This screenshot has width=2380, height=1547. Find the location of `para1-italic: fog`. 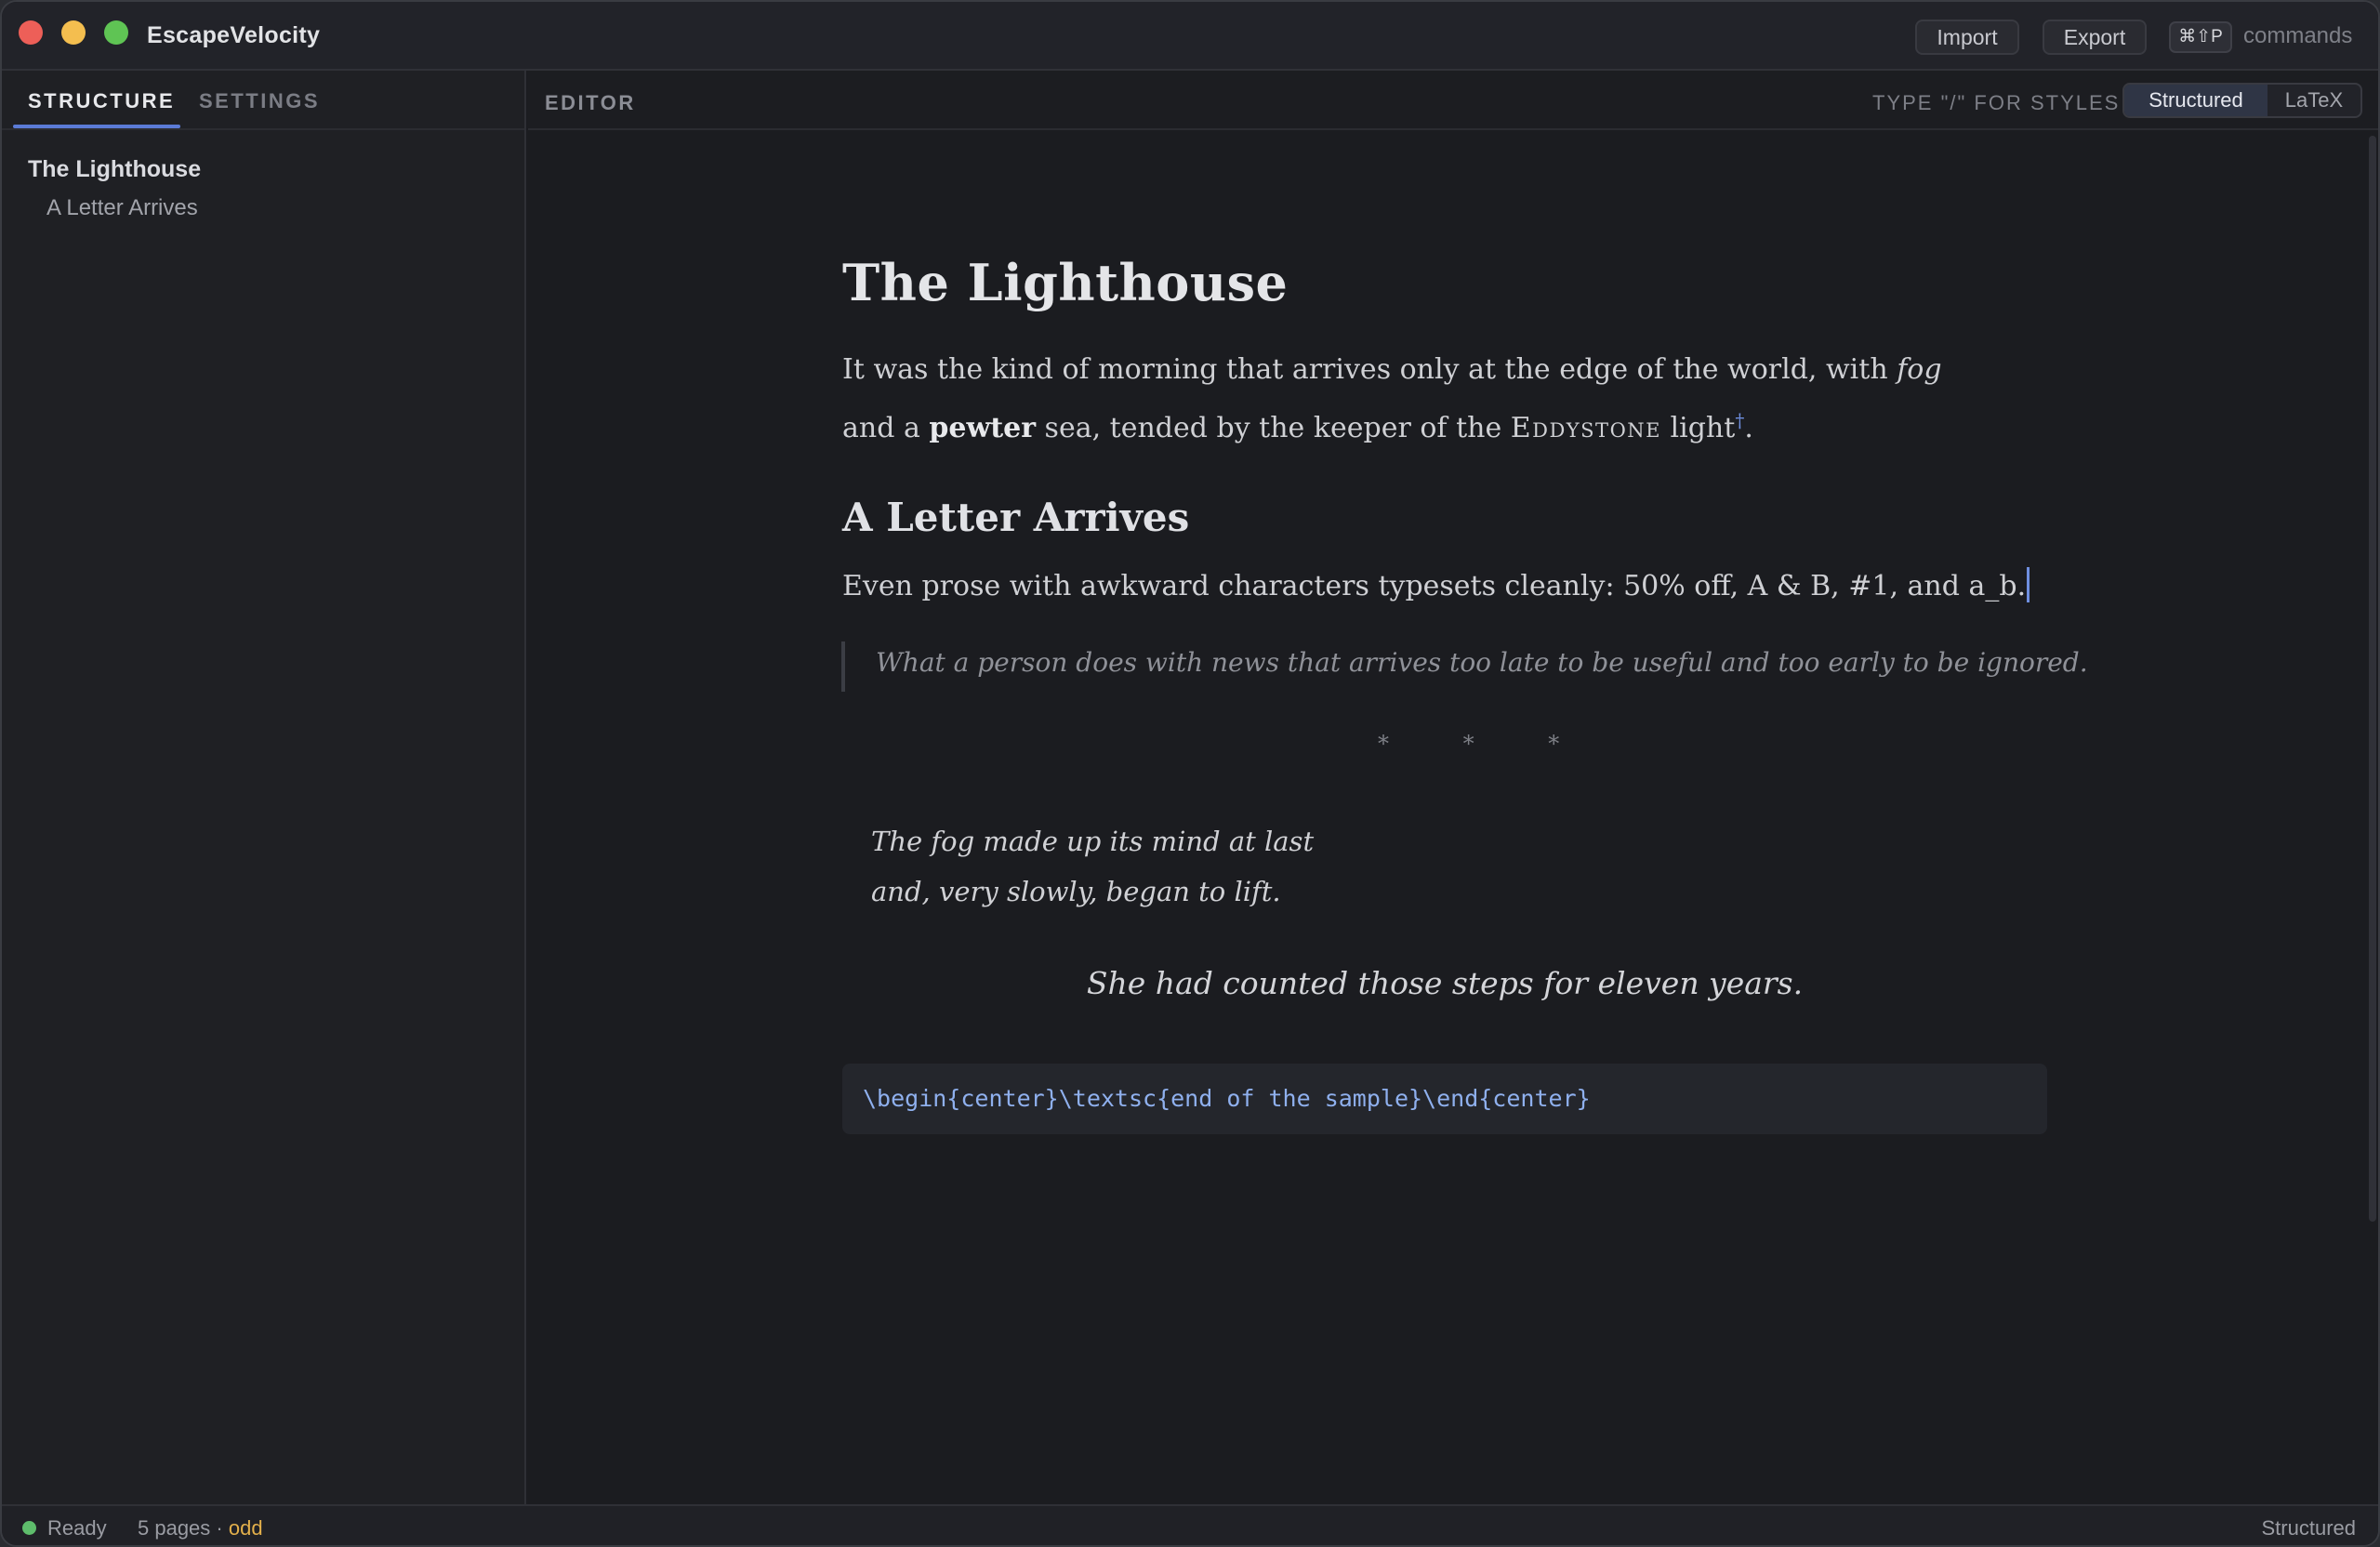

para1-italic: fog is located at coordinates (1919, 369).